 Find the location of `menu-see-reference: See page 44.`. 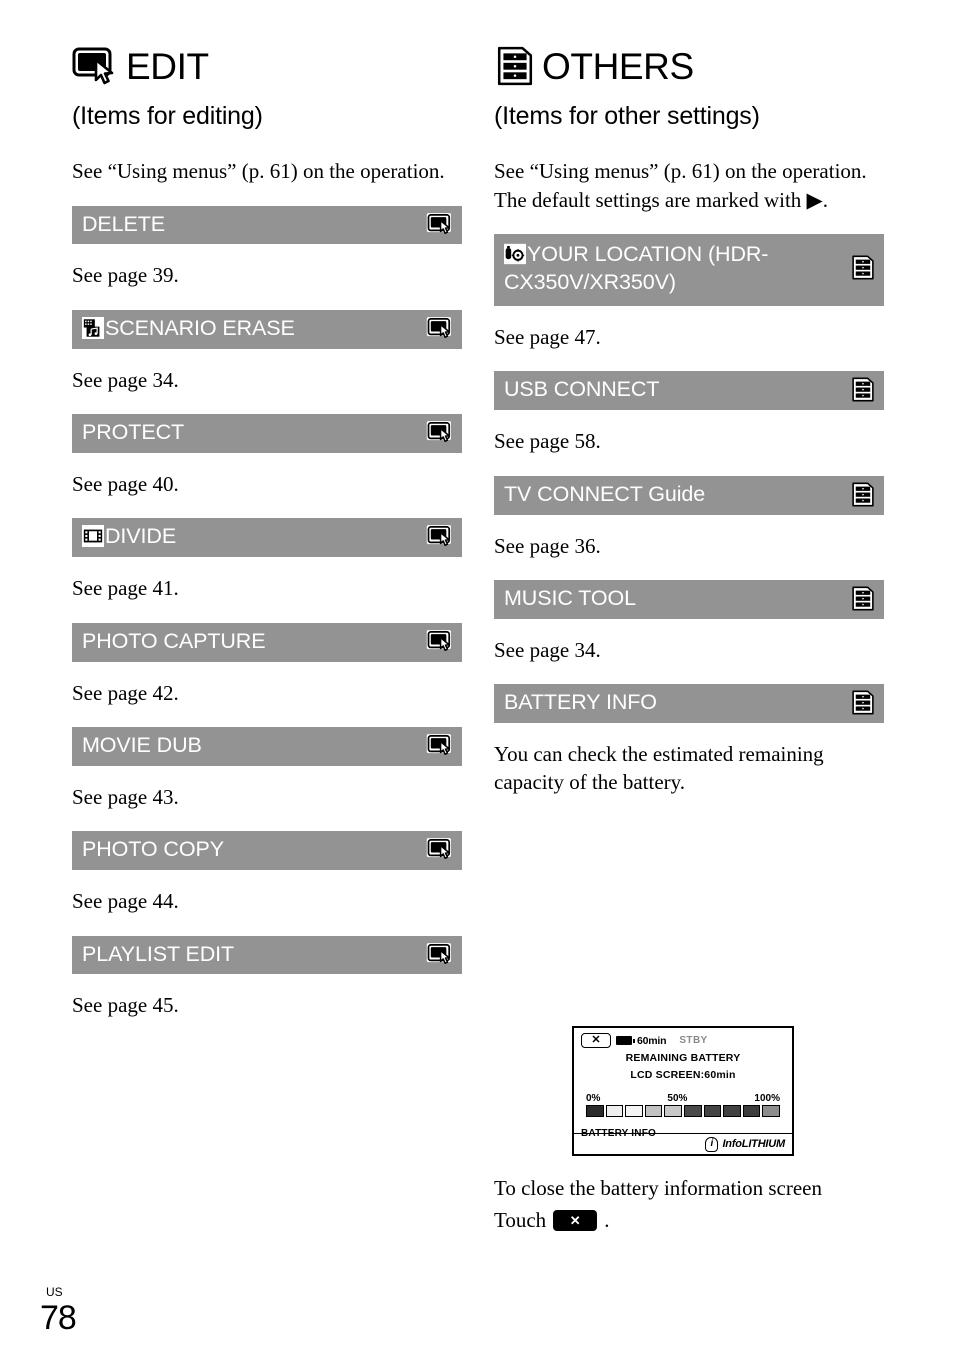

menu-see-reference: See page 44. is located at coordinates (125, 901).